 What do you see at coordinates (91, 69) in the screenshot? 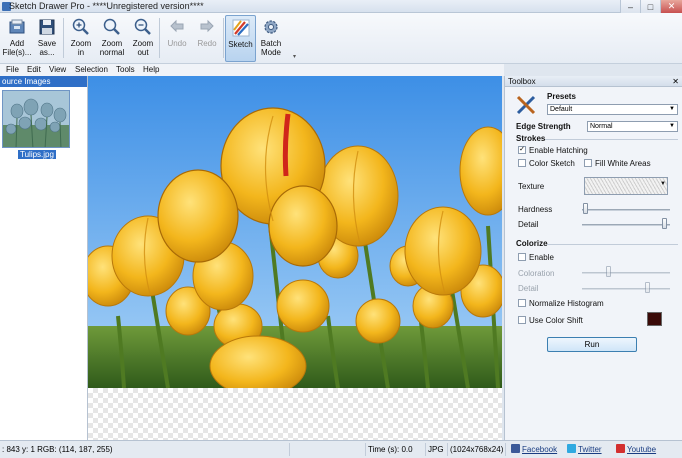
I see `menu-selection: Selection` at bounding box center [91, 69].